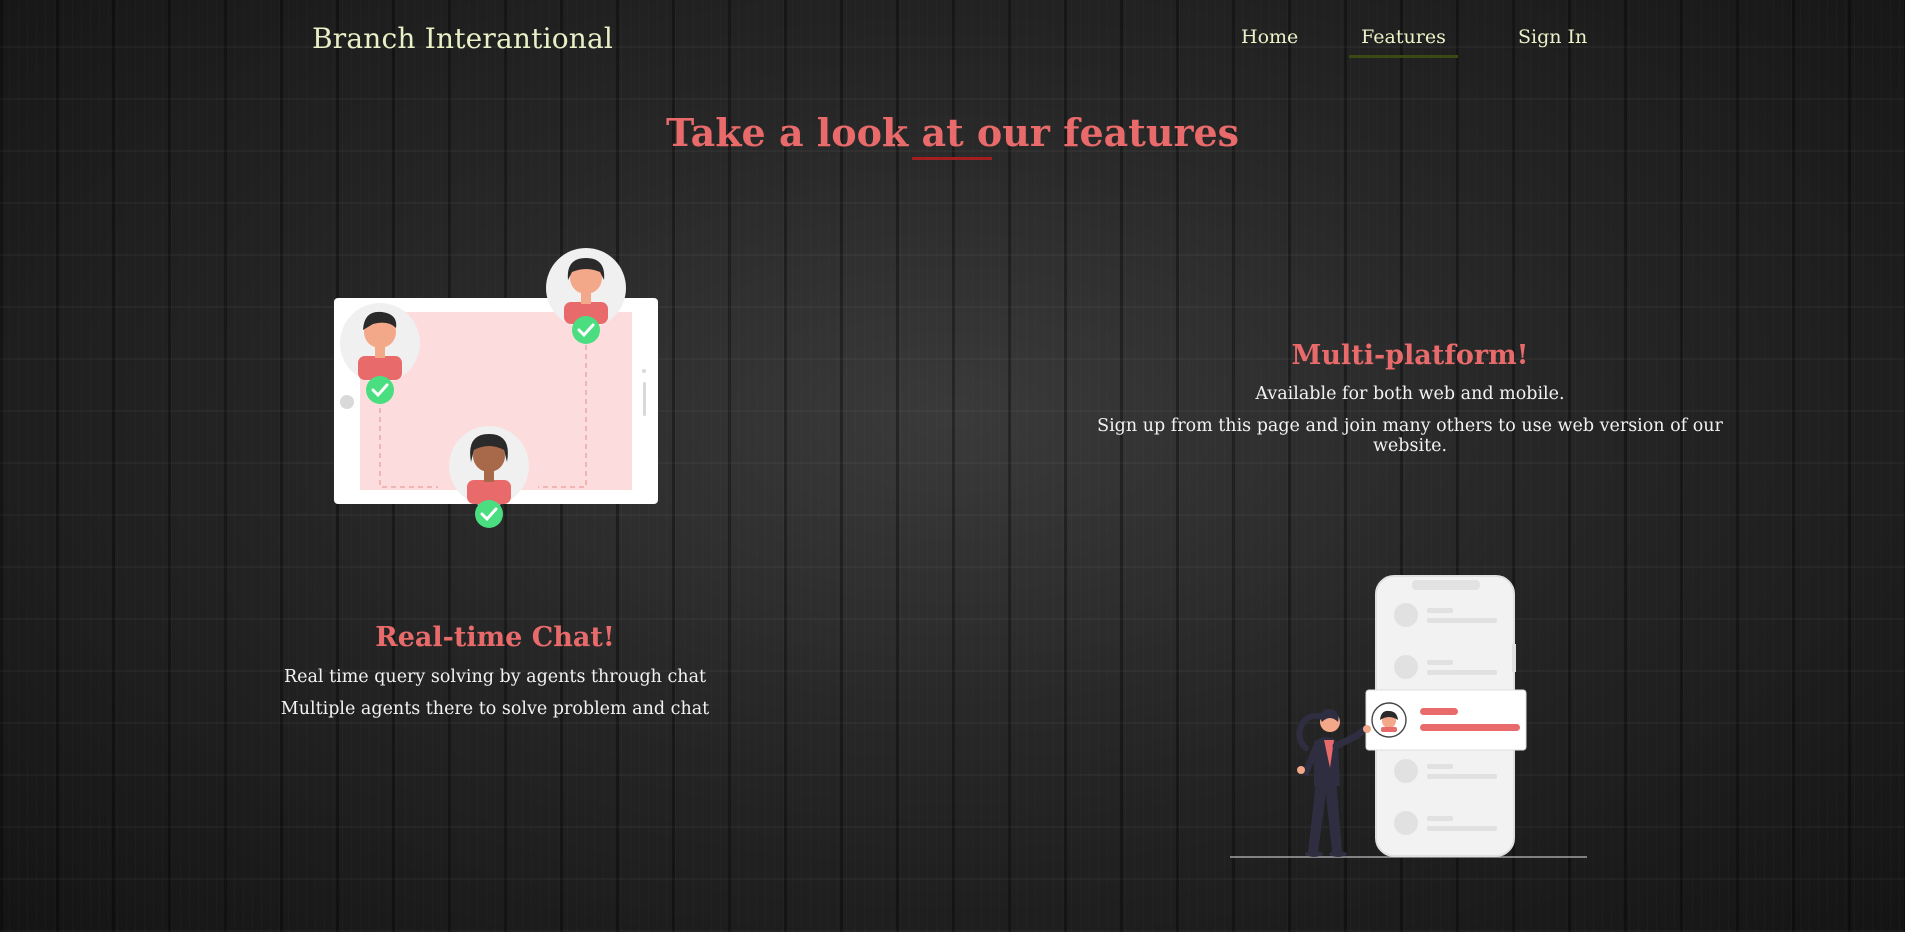  Describe the element at coordinates (952, 158) in the screenshot. I see `title-underline` at that location.